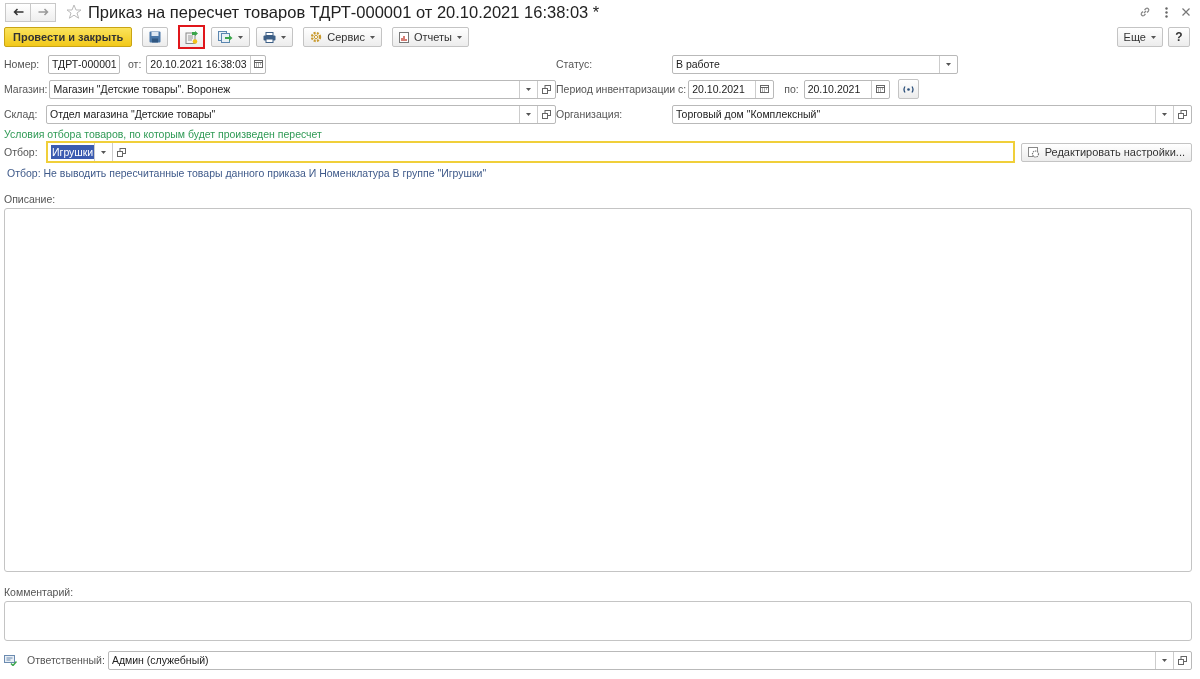  Describe the element at coordinates (1166, 12) in the screenshot. I see `more-vertical-icon` at that location.